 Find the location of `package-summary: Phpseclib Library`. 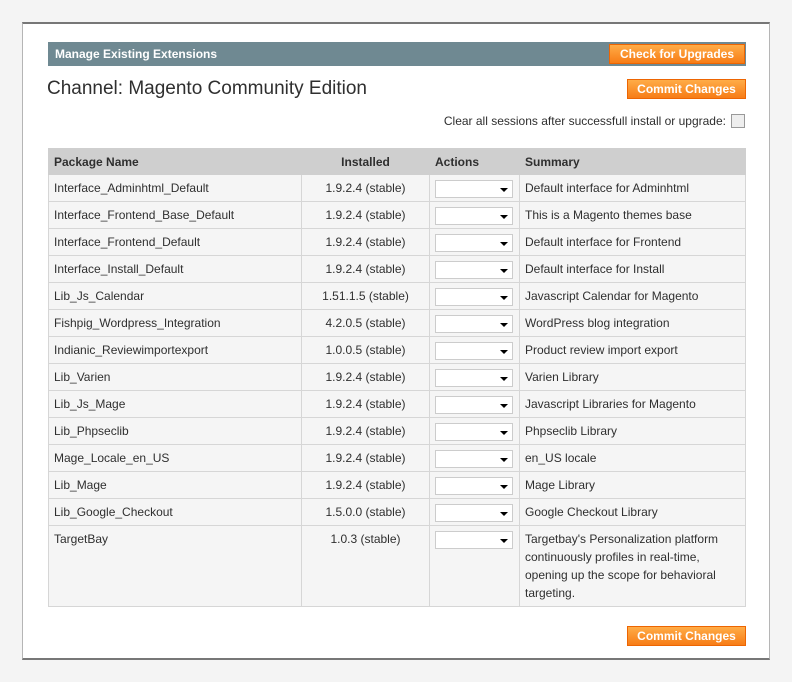

package-summary: Phpseclib Library is located at coordinates (632, 431).